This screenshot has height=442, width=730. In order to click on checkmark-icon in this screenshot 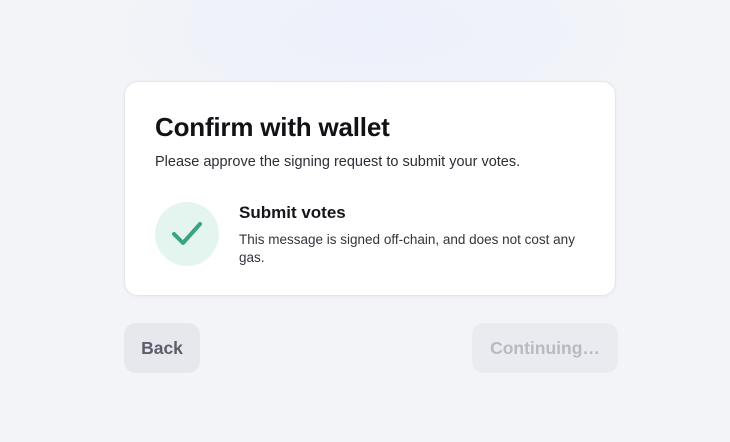, I will do `click(187, 233)`.